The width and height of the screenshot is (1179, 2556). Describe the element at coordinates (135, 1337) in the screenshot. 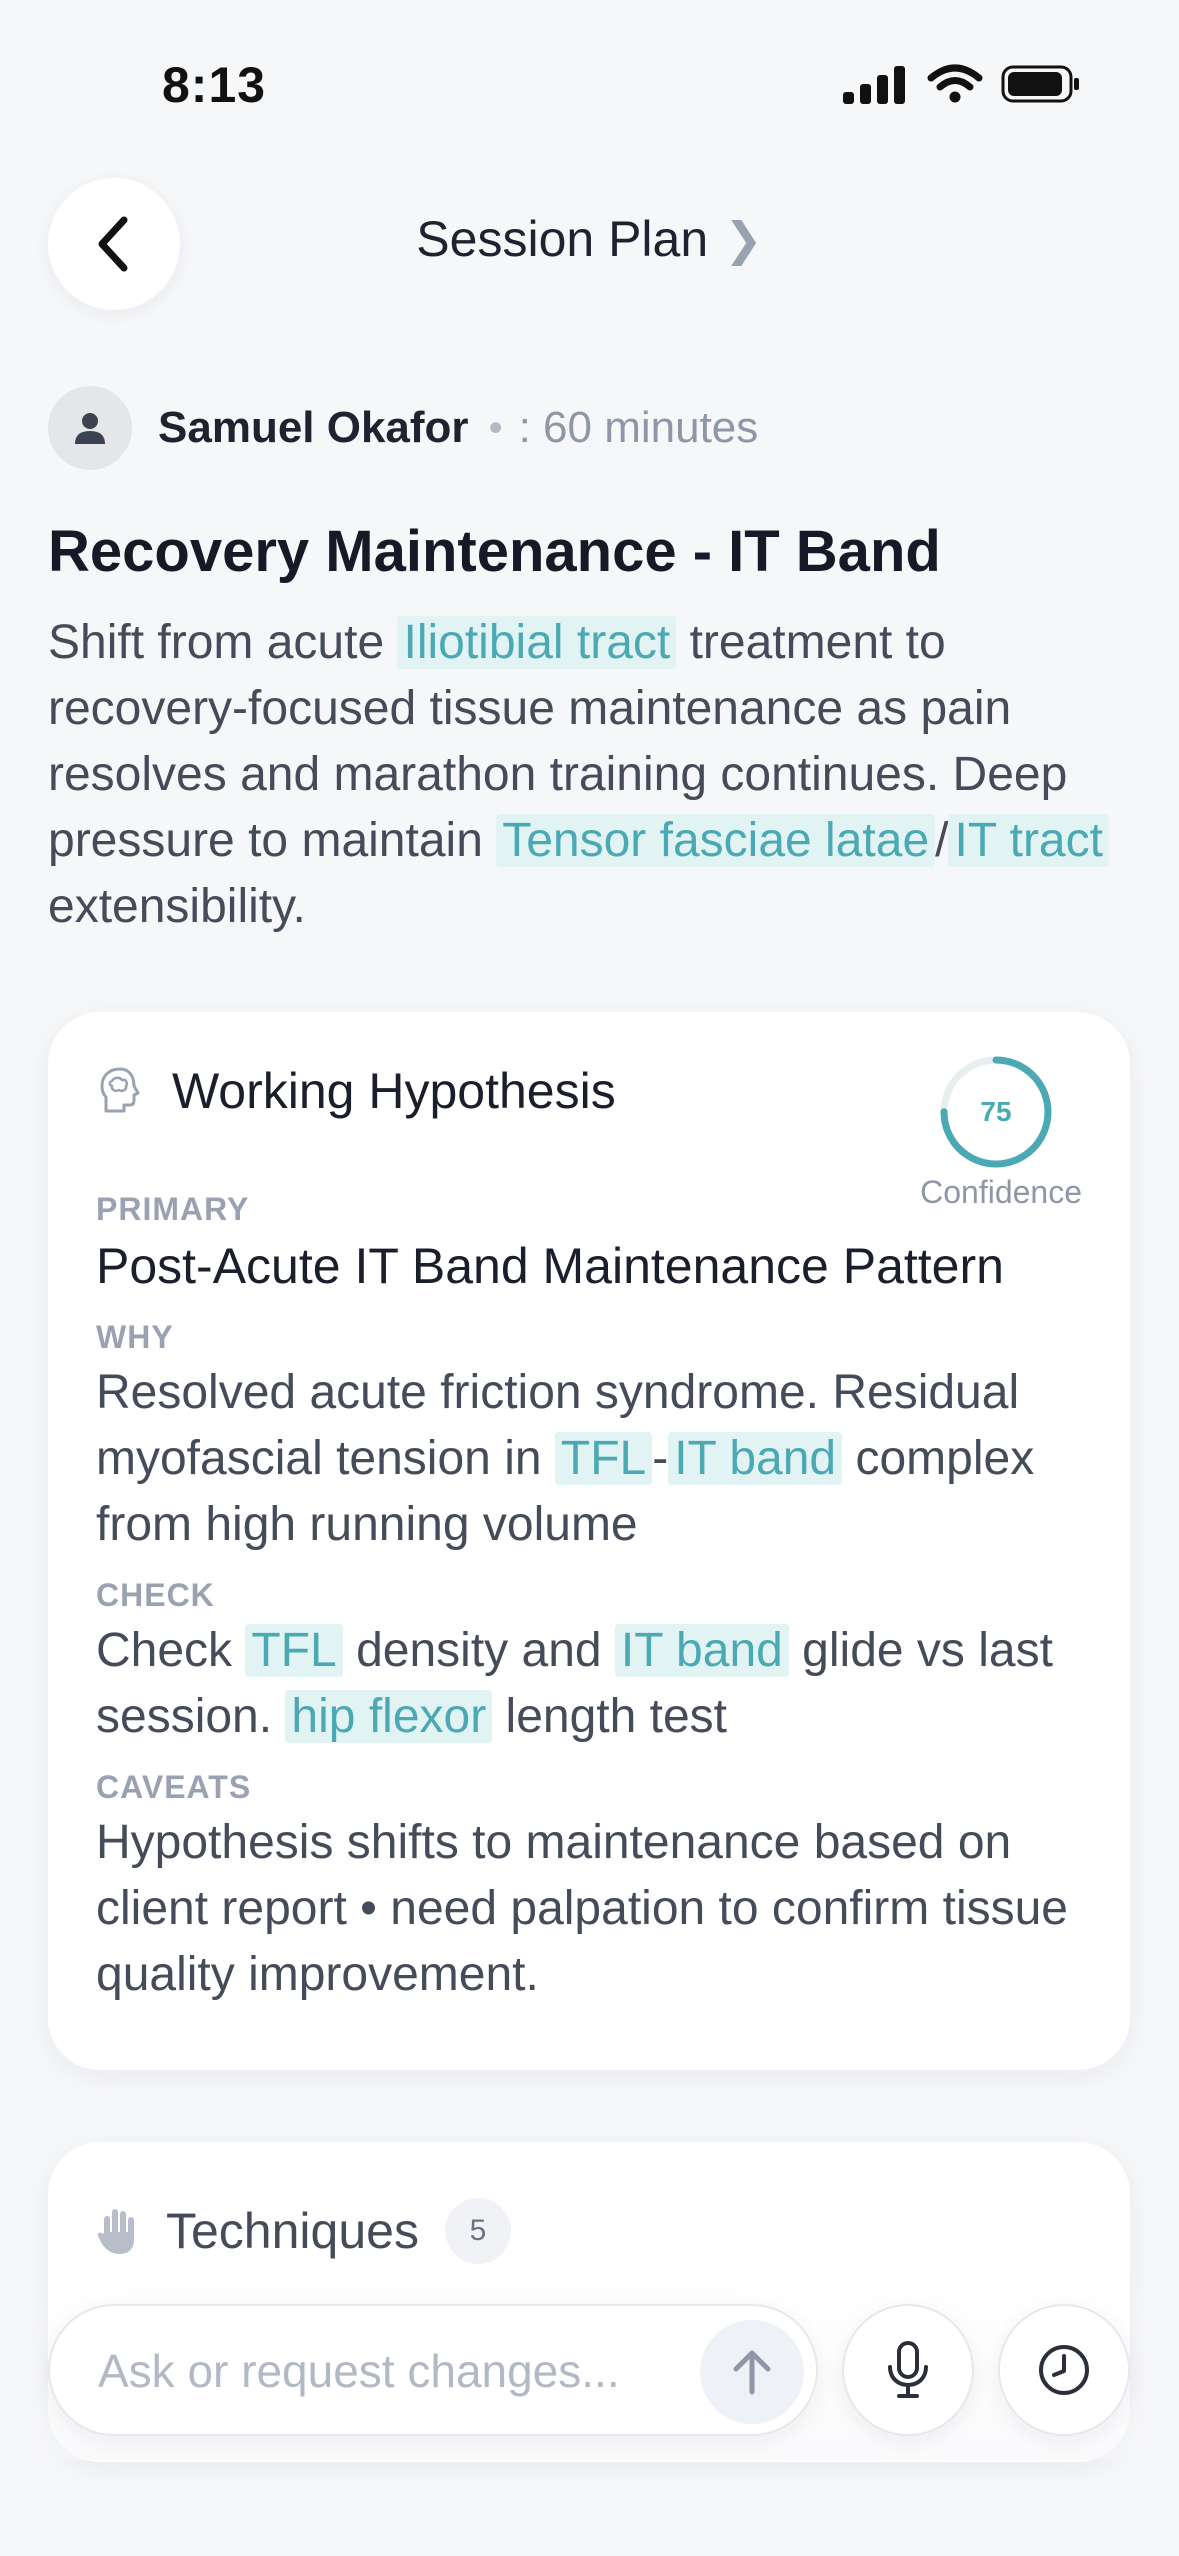

I see `why-label: WHY` at that location.